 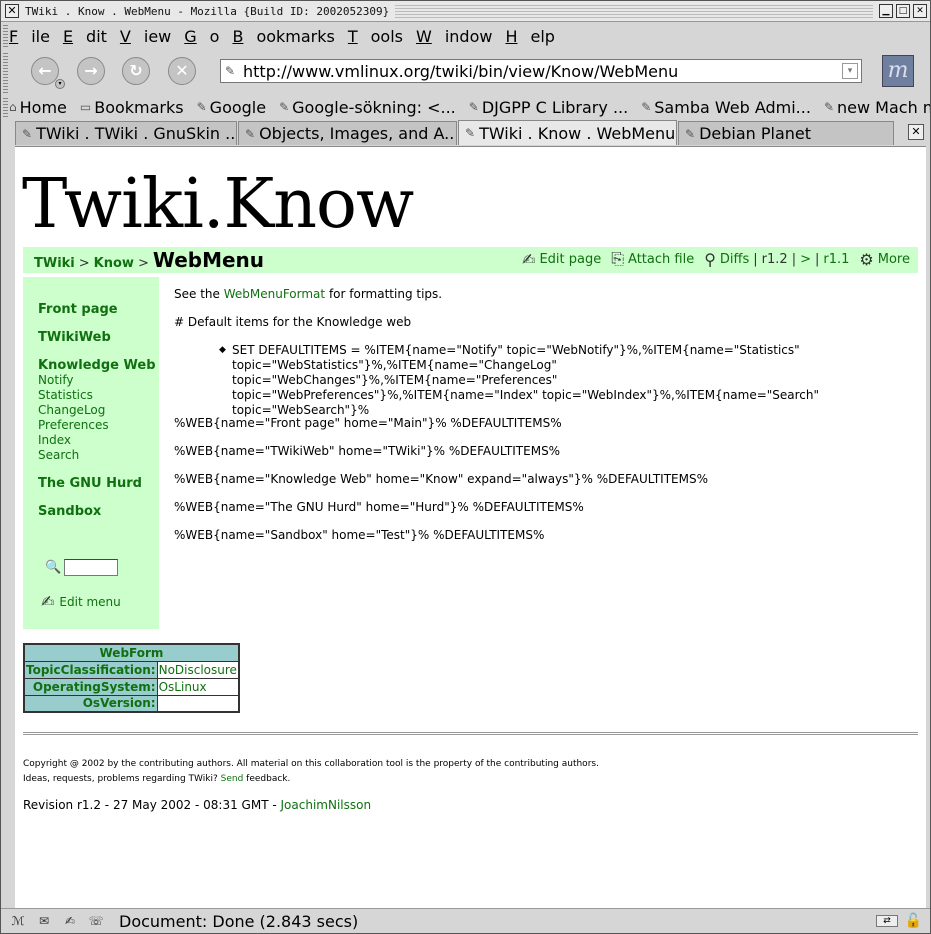 What do you see at coordinates (805, 259) in the screenshot?
I see `revision-next-link: >` at bounding box center [805, 259].